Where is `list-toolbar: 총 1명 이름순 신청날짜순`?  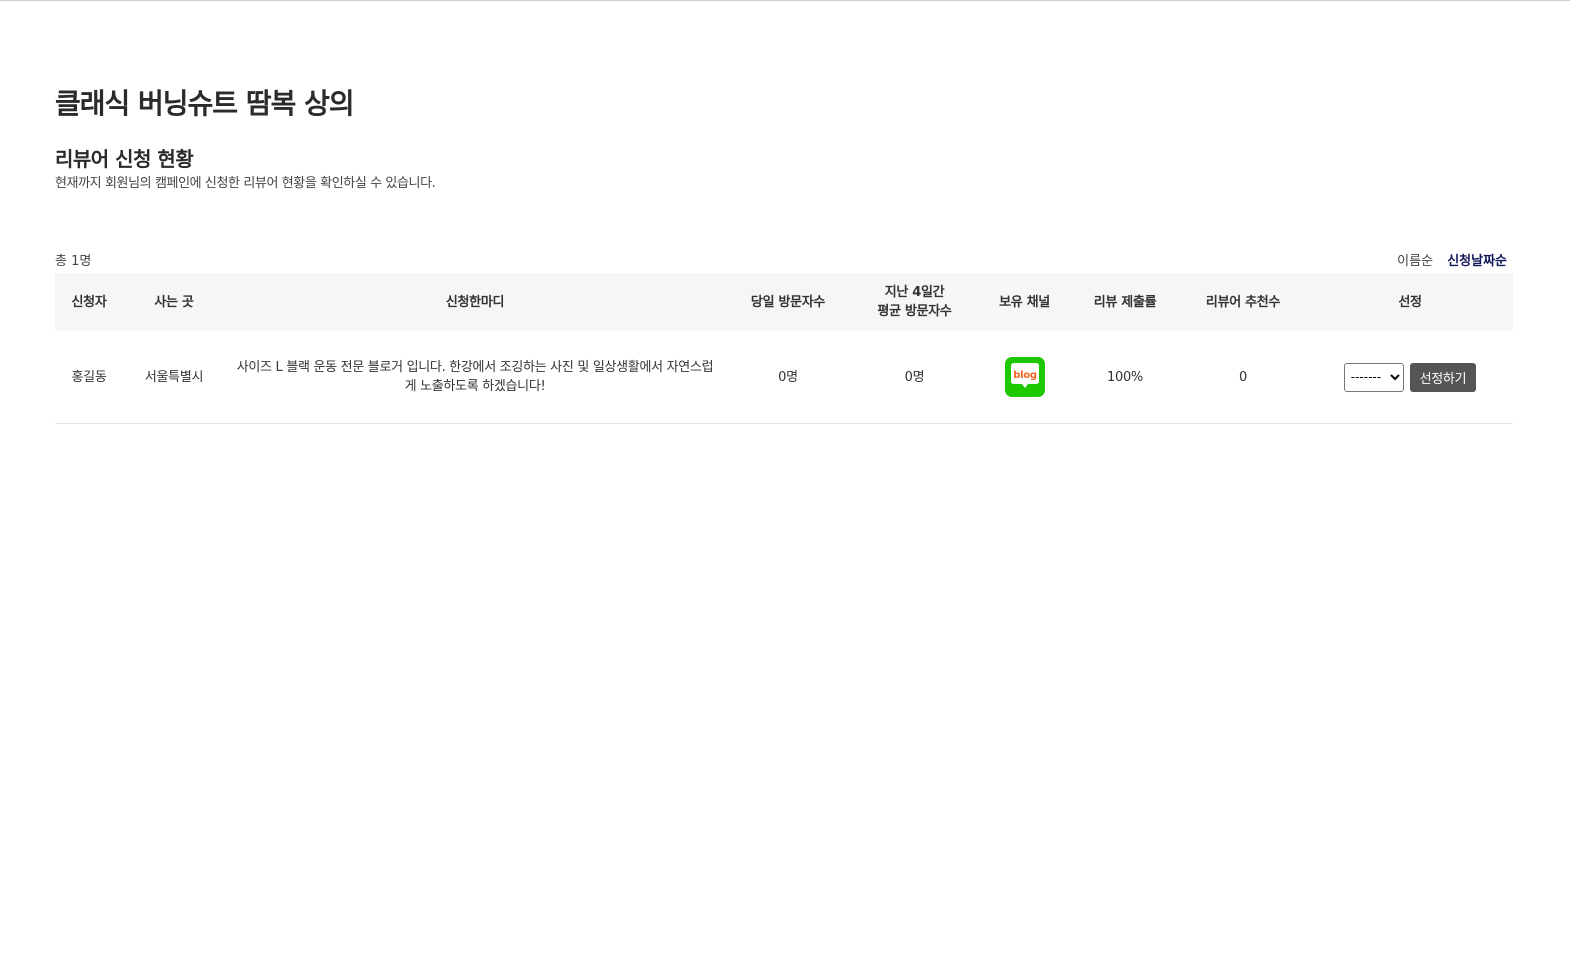 list-toolbar: 총 1명 이름순 신청날짜순 is located at coordinates (784, 260).